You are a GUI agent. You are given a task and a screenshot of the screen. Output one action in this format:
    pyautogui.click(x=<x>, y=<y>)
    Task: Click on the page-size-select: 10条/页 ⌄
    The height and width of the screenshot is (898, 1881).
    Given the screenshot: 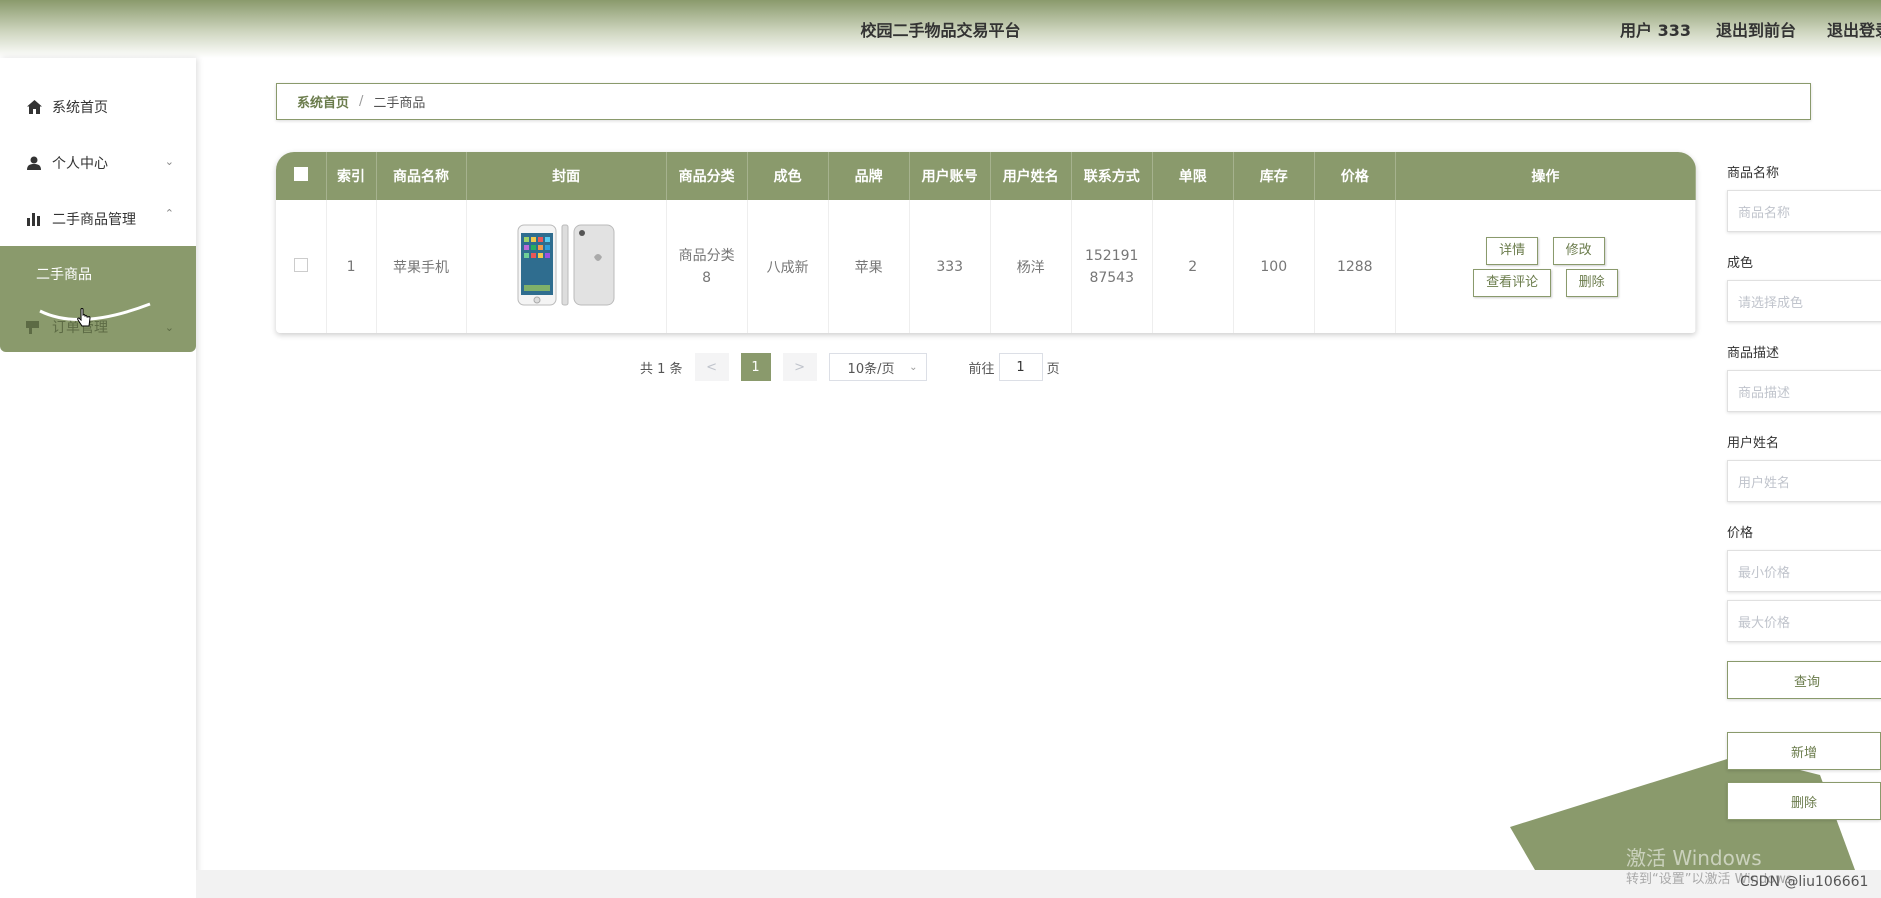 What is the action you would take?
    pyautogui.click(x=877, y=367)
    